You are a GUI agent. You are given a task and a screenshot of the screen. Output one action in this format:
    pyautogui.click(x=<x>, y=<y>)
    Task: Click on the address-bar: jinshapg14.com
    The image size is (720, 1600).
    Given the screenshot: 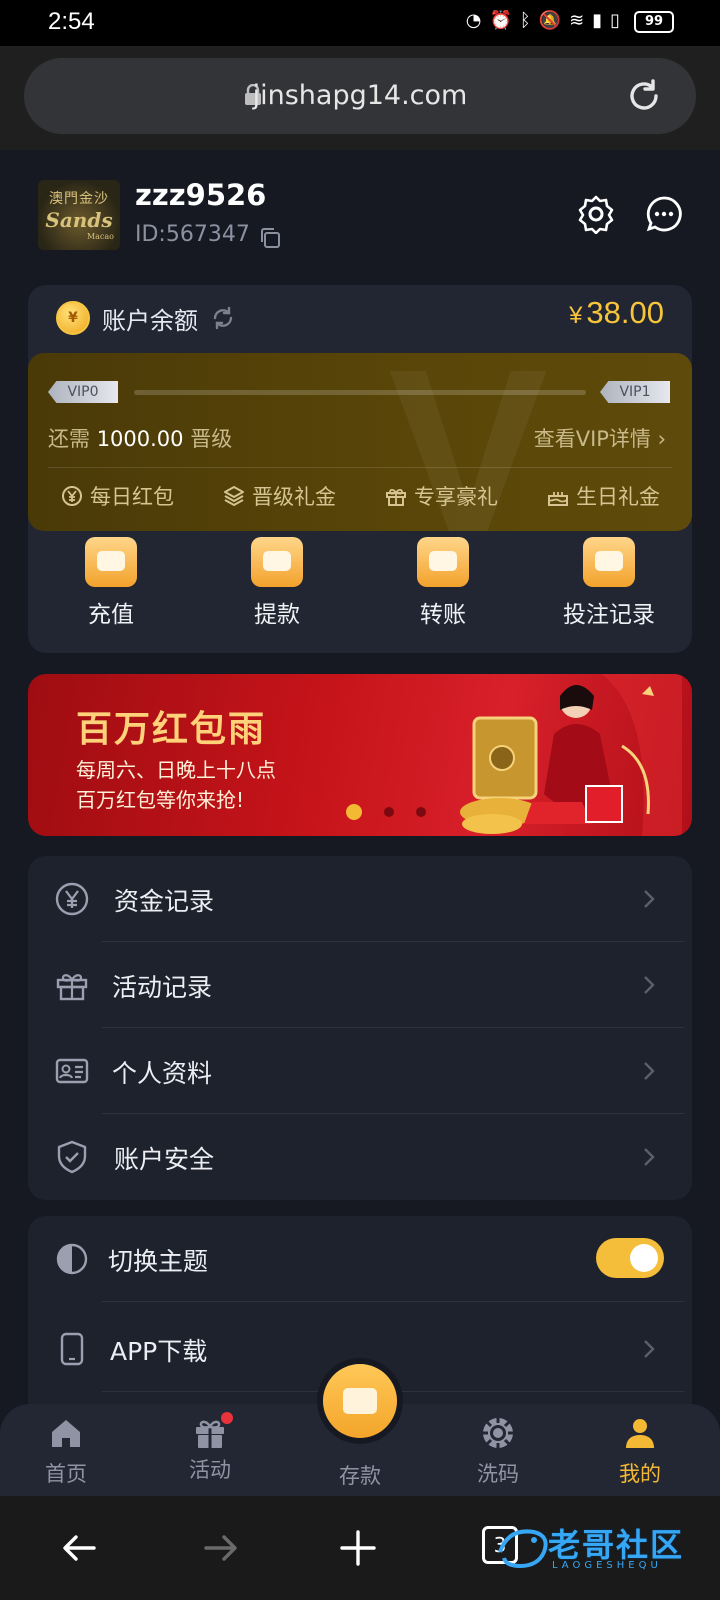 What is the action you would take?
    pyautogui.click(x=360, y=96)
    